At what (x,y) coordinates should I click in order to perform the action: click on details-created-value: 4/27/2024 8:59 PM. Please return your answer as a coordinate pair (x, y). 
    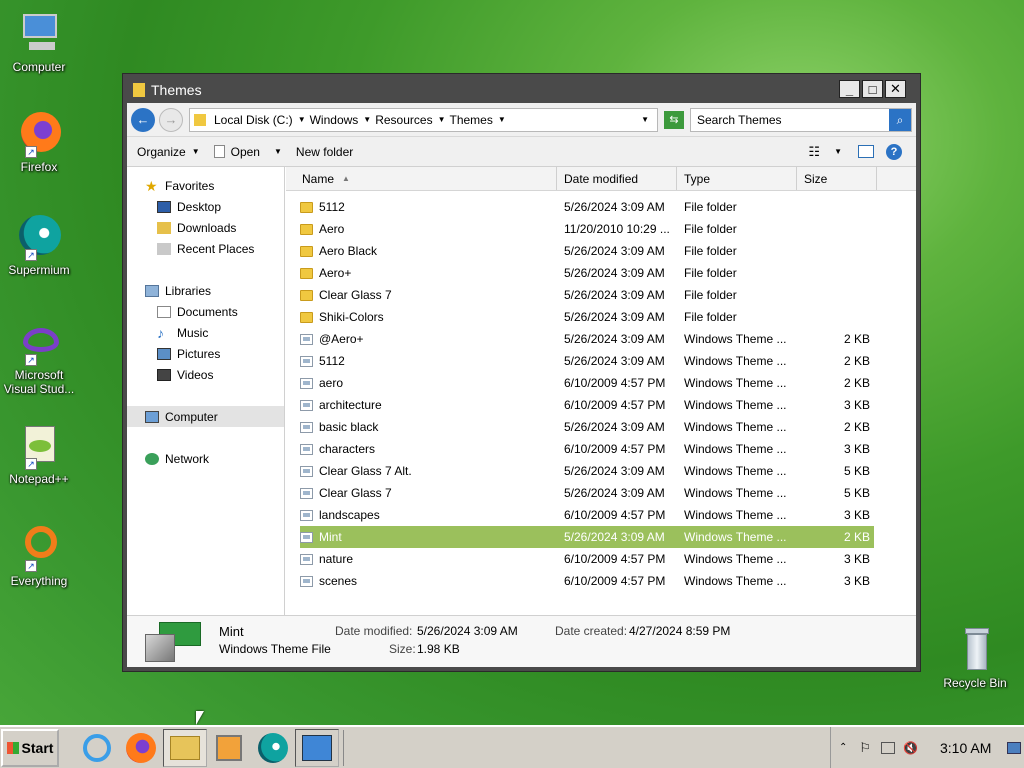
    Looking at the image, I should click on (680, 631).